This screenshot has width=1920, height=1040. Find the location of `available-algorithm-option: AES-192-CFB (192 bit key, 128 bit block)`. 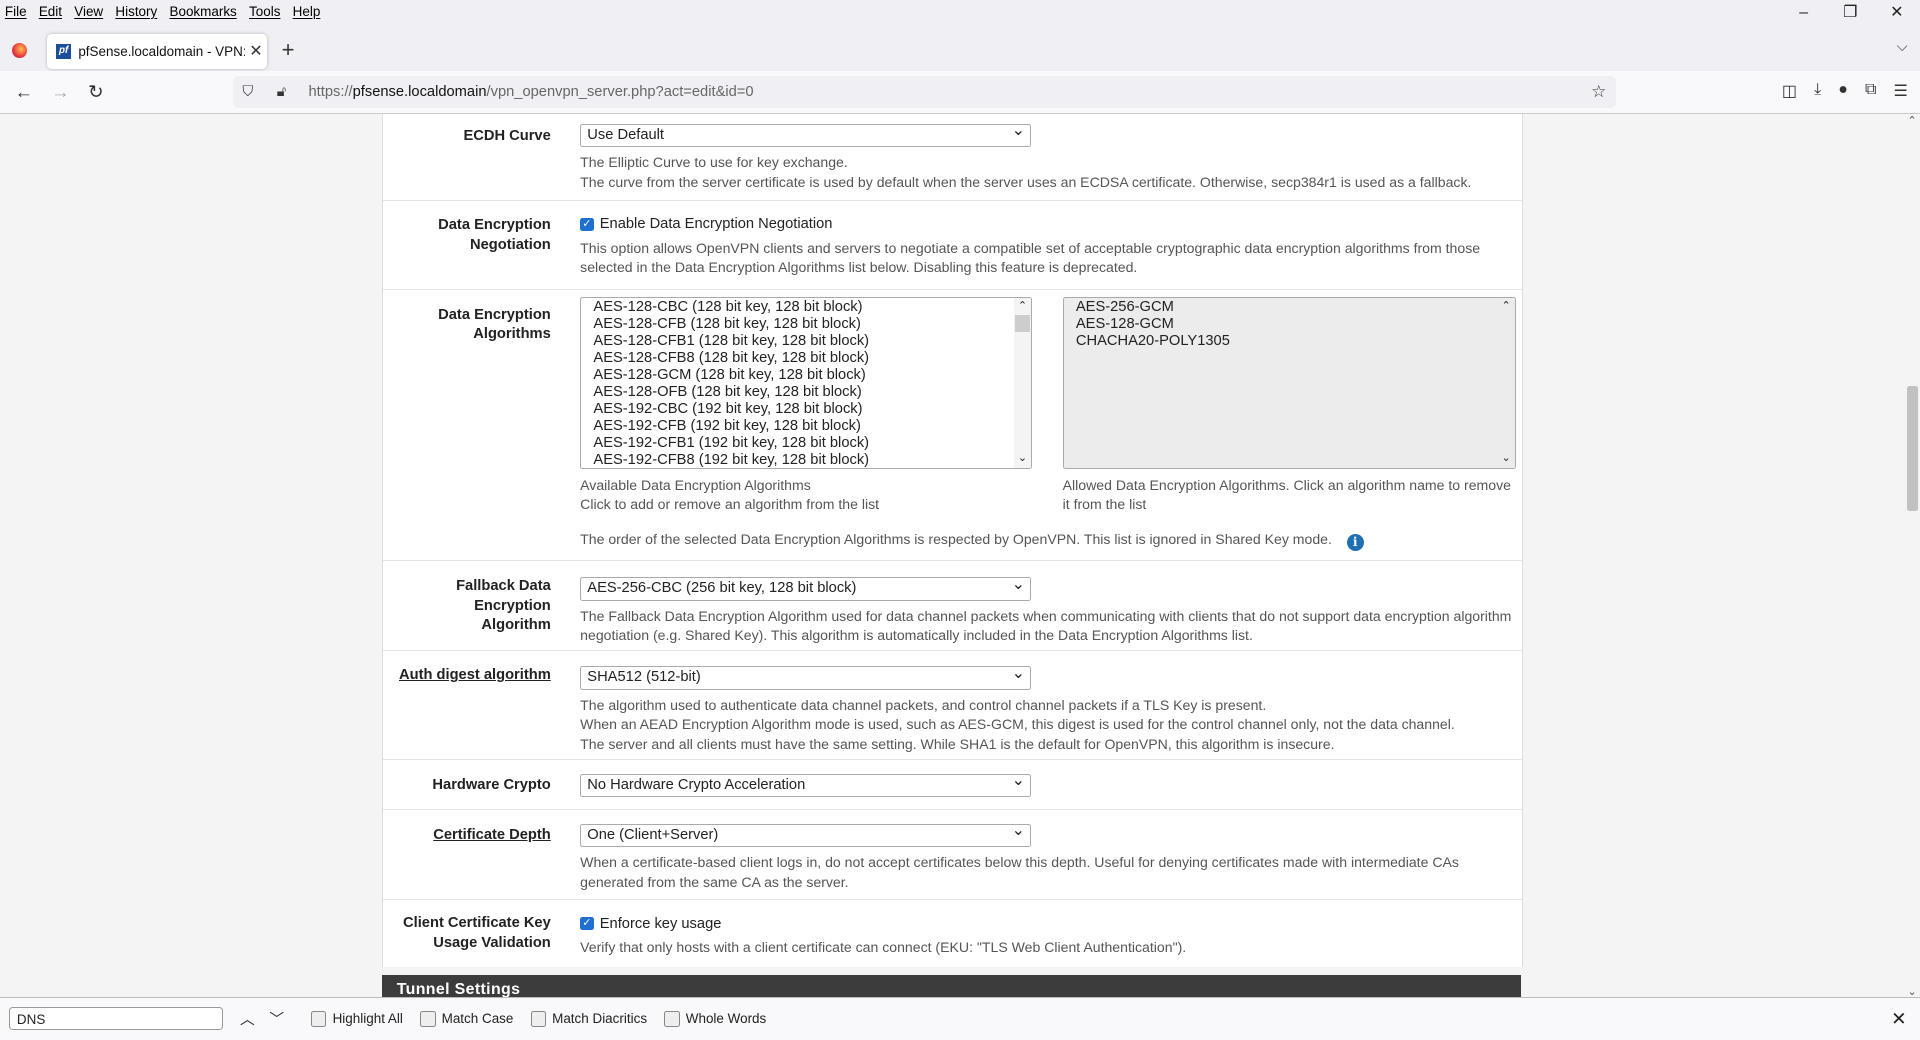

available-algorithm-option: AES-192-CFB (192 bit key, 128 bit block) is located at coordinates (812, 426).